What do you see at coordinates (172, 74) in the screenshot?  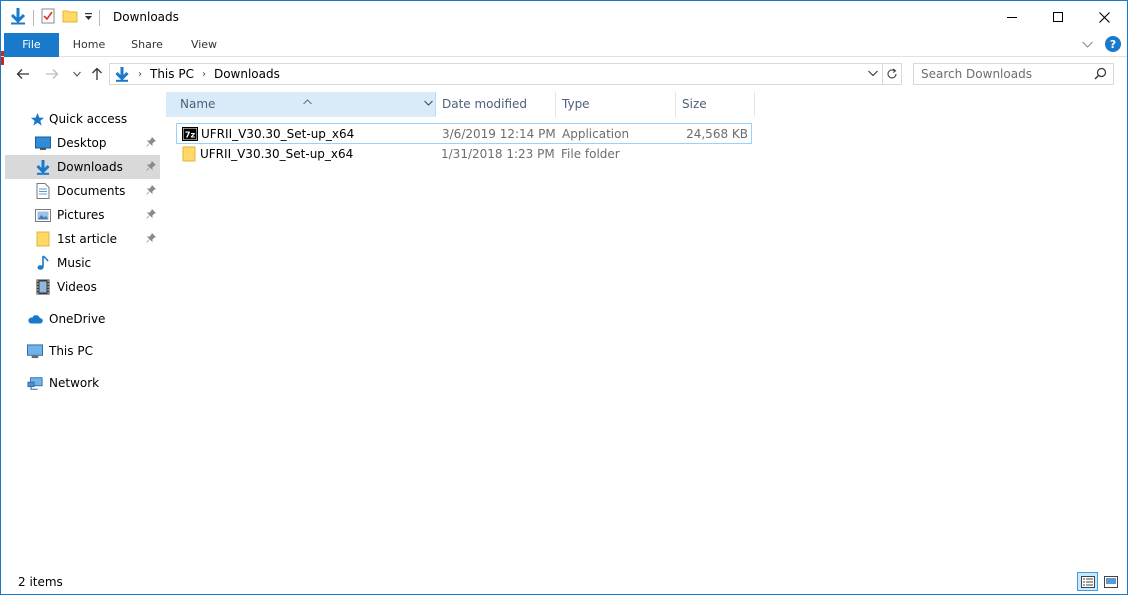 I see `breadcrumb-this-pc: This PC` at bounding box center [172, 74].